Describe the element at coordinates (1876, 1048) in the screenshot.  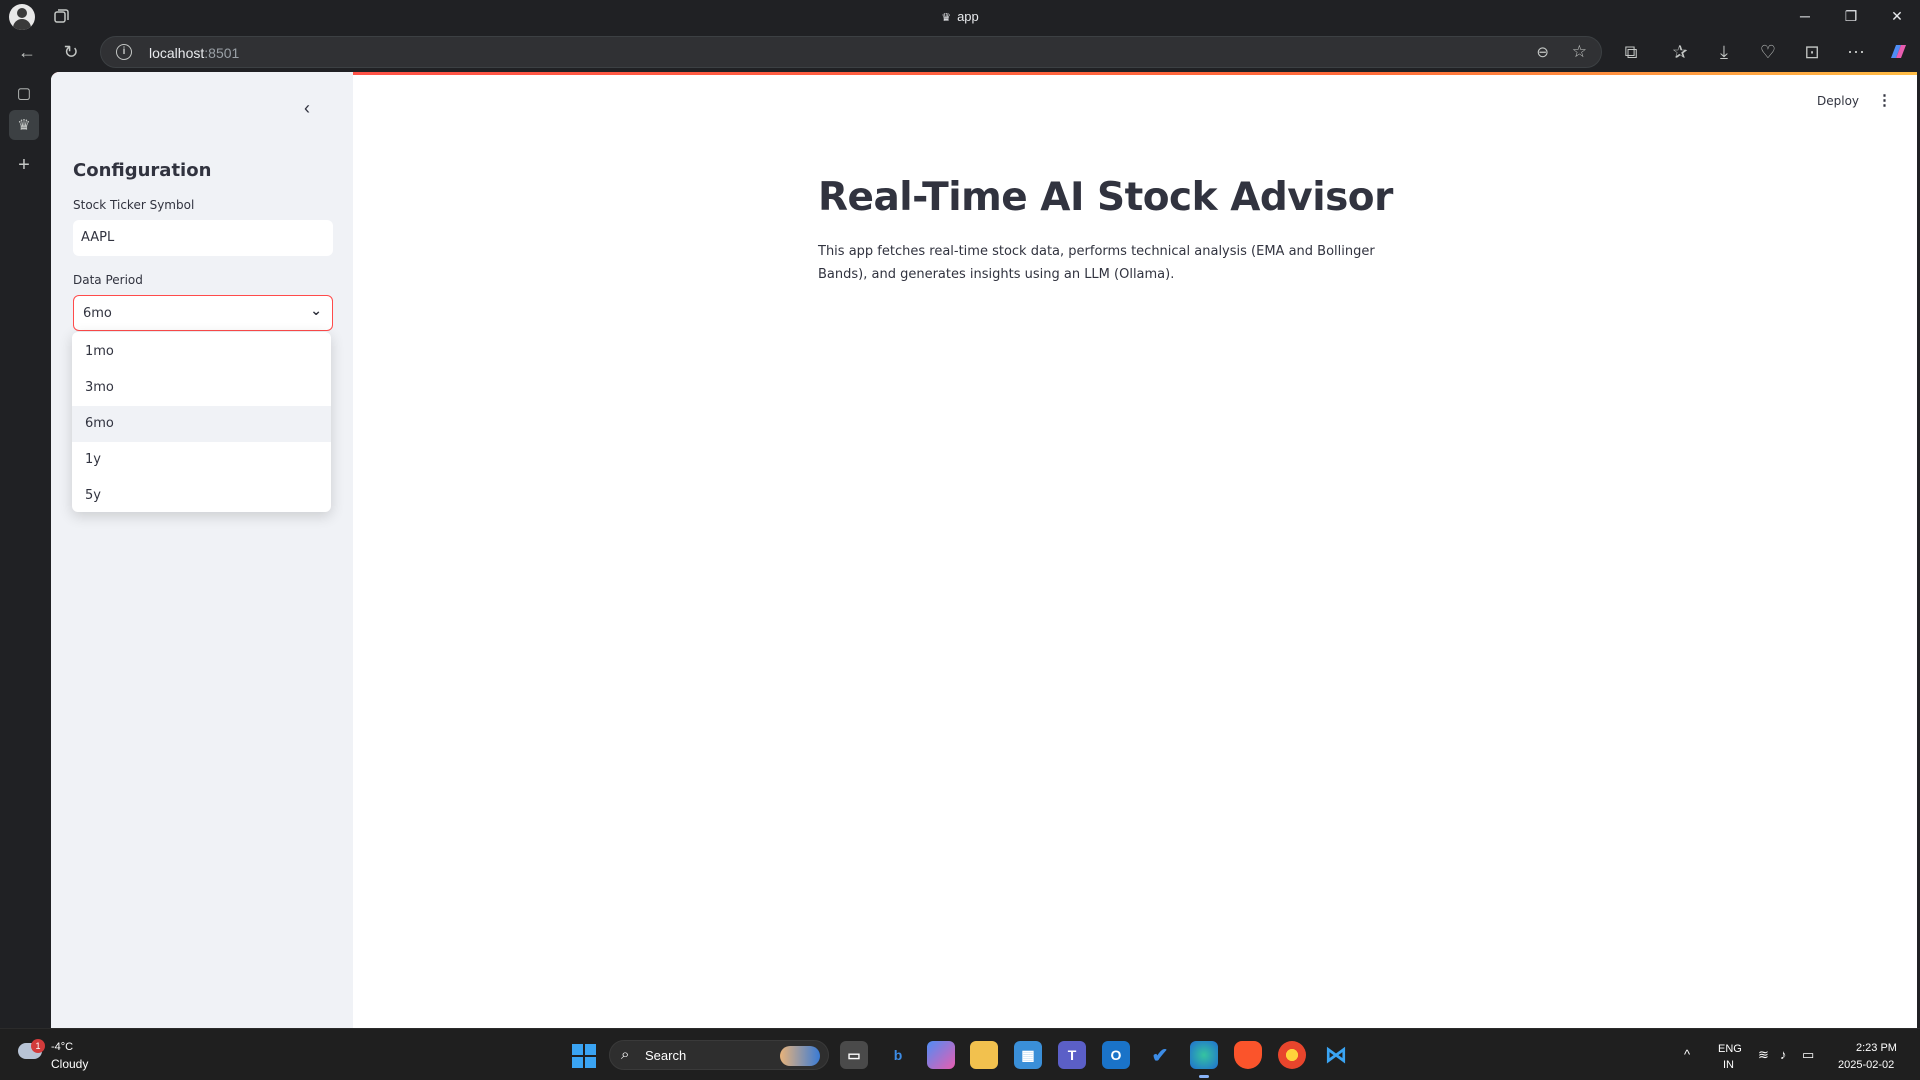
I see `clock-time: 2:23 PM` at that location.